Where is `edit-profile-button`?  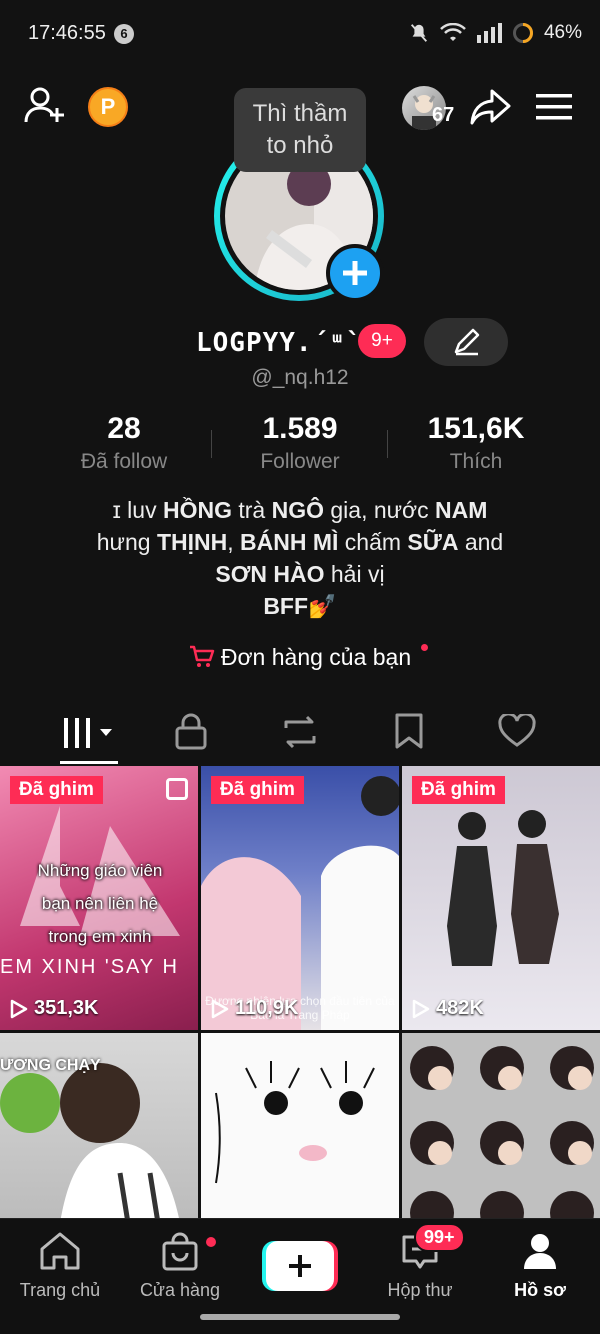 edit-profile-button is located at coordinates (466, 342).